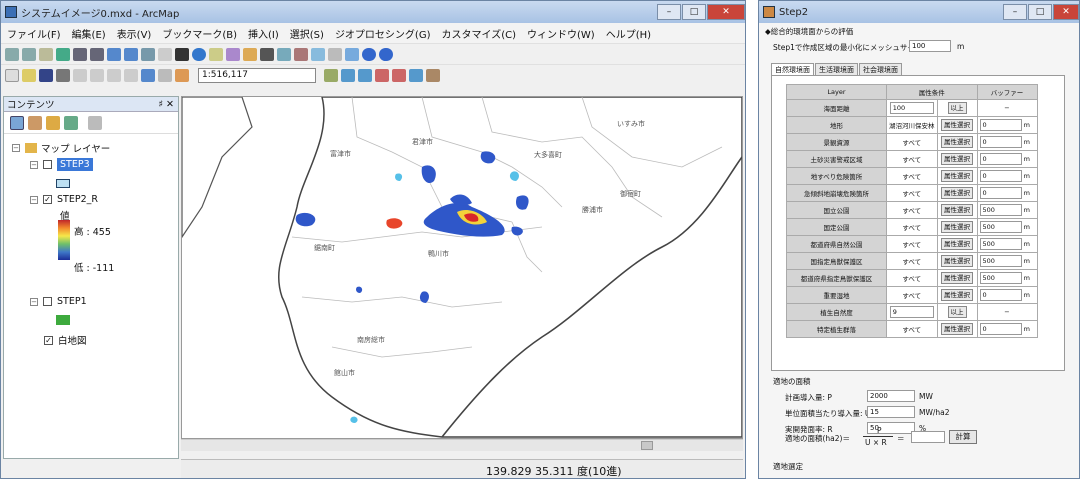 The width and height of the screenshot is (1080, 479). I want to click on menu-select: 選択(S), so click(307, 33).